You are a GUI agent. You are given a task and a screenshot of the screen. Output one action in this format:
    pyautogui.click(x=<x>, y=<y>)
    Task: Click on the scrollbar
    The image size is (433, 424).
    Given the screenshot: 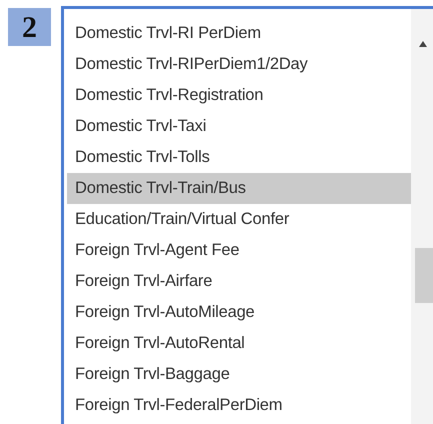 What is the action you would take?
    pyautogui.click(x=422, y=216)
    